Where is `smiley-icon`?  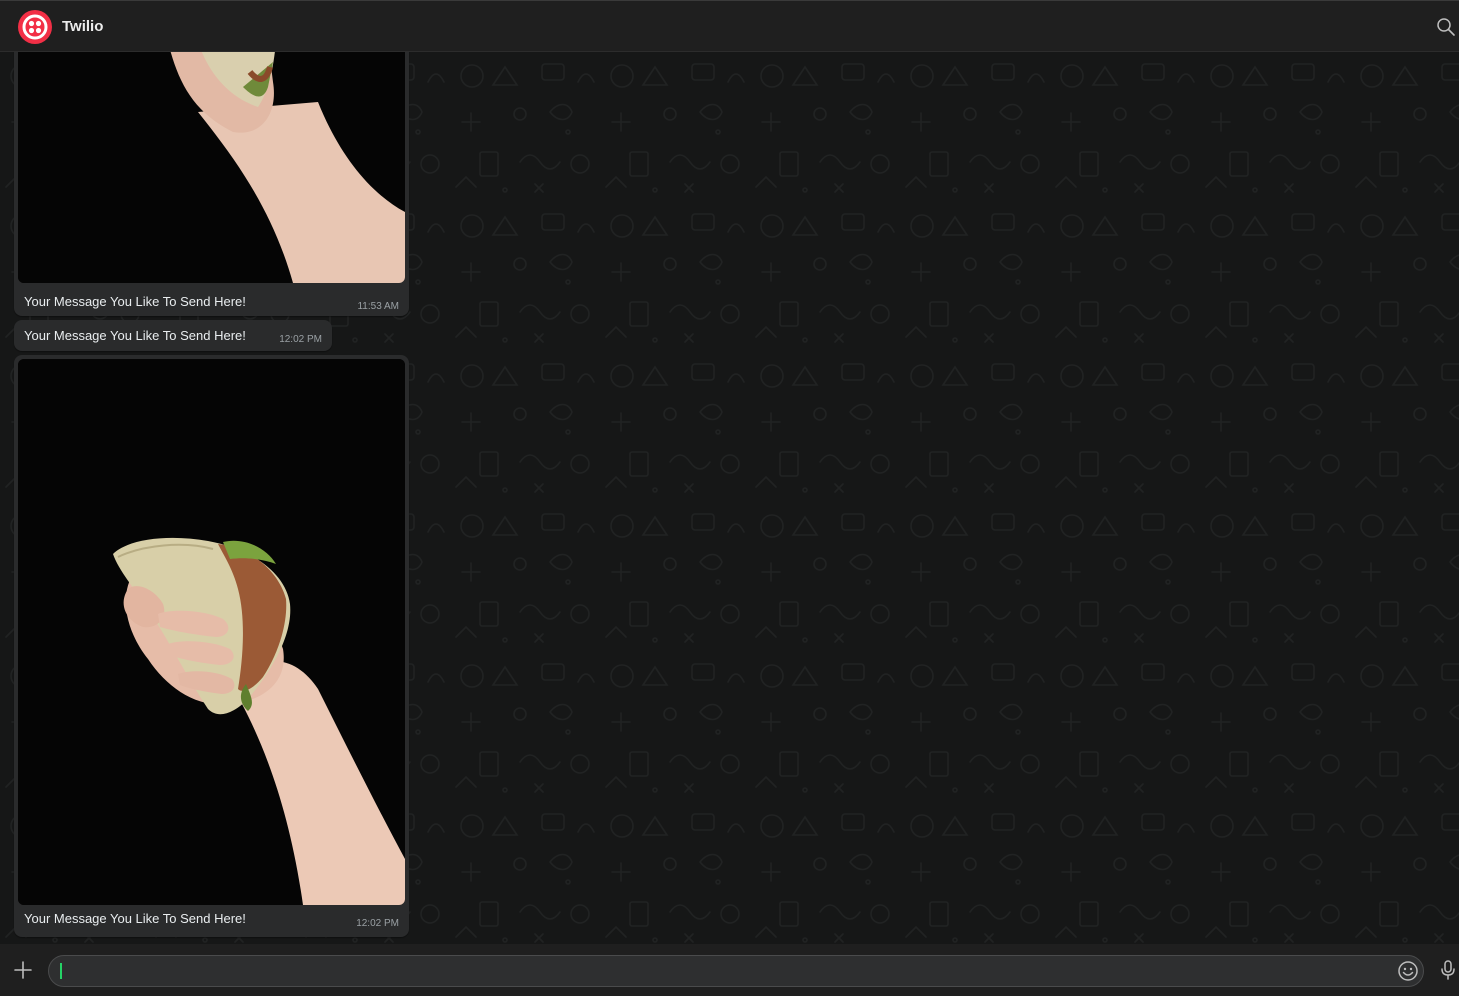
smiley-icon is located at coordinates (1408, 971).